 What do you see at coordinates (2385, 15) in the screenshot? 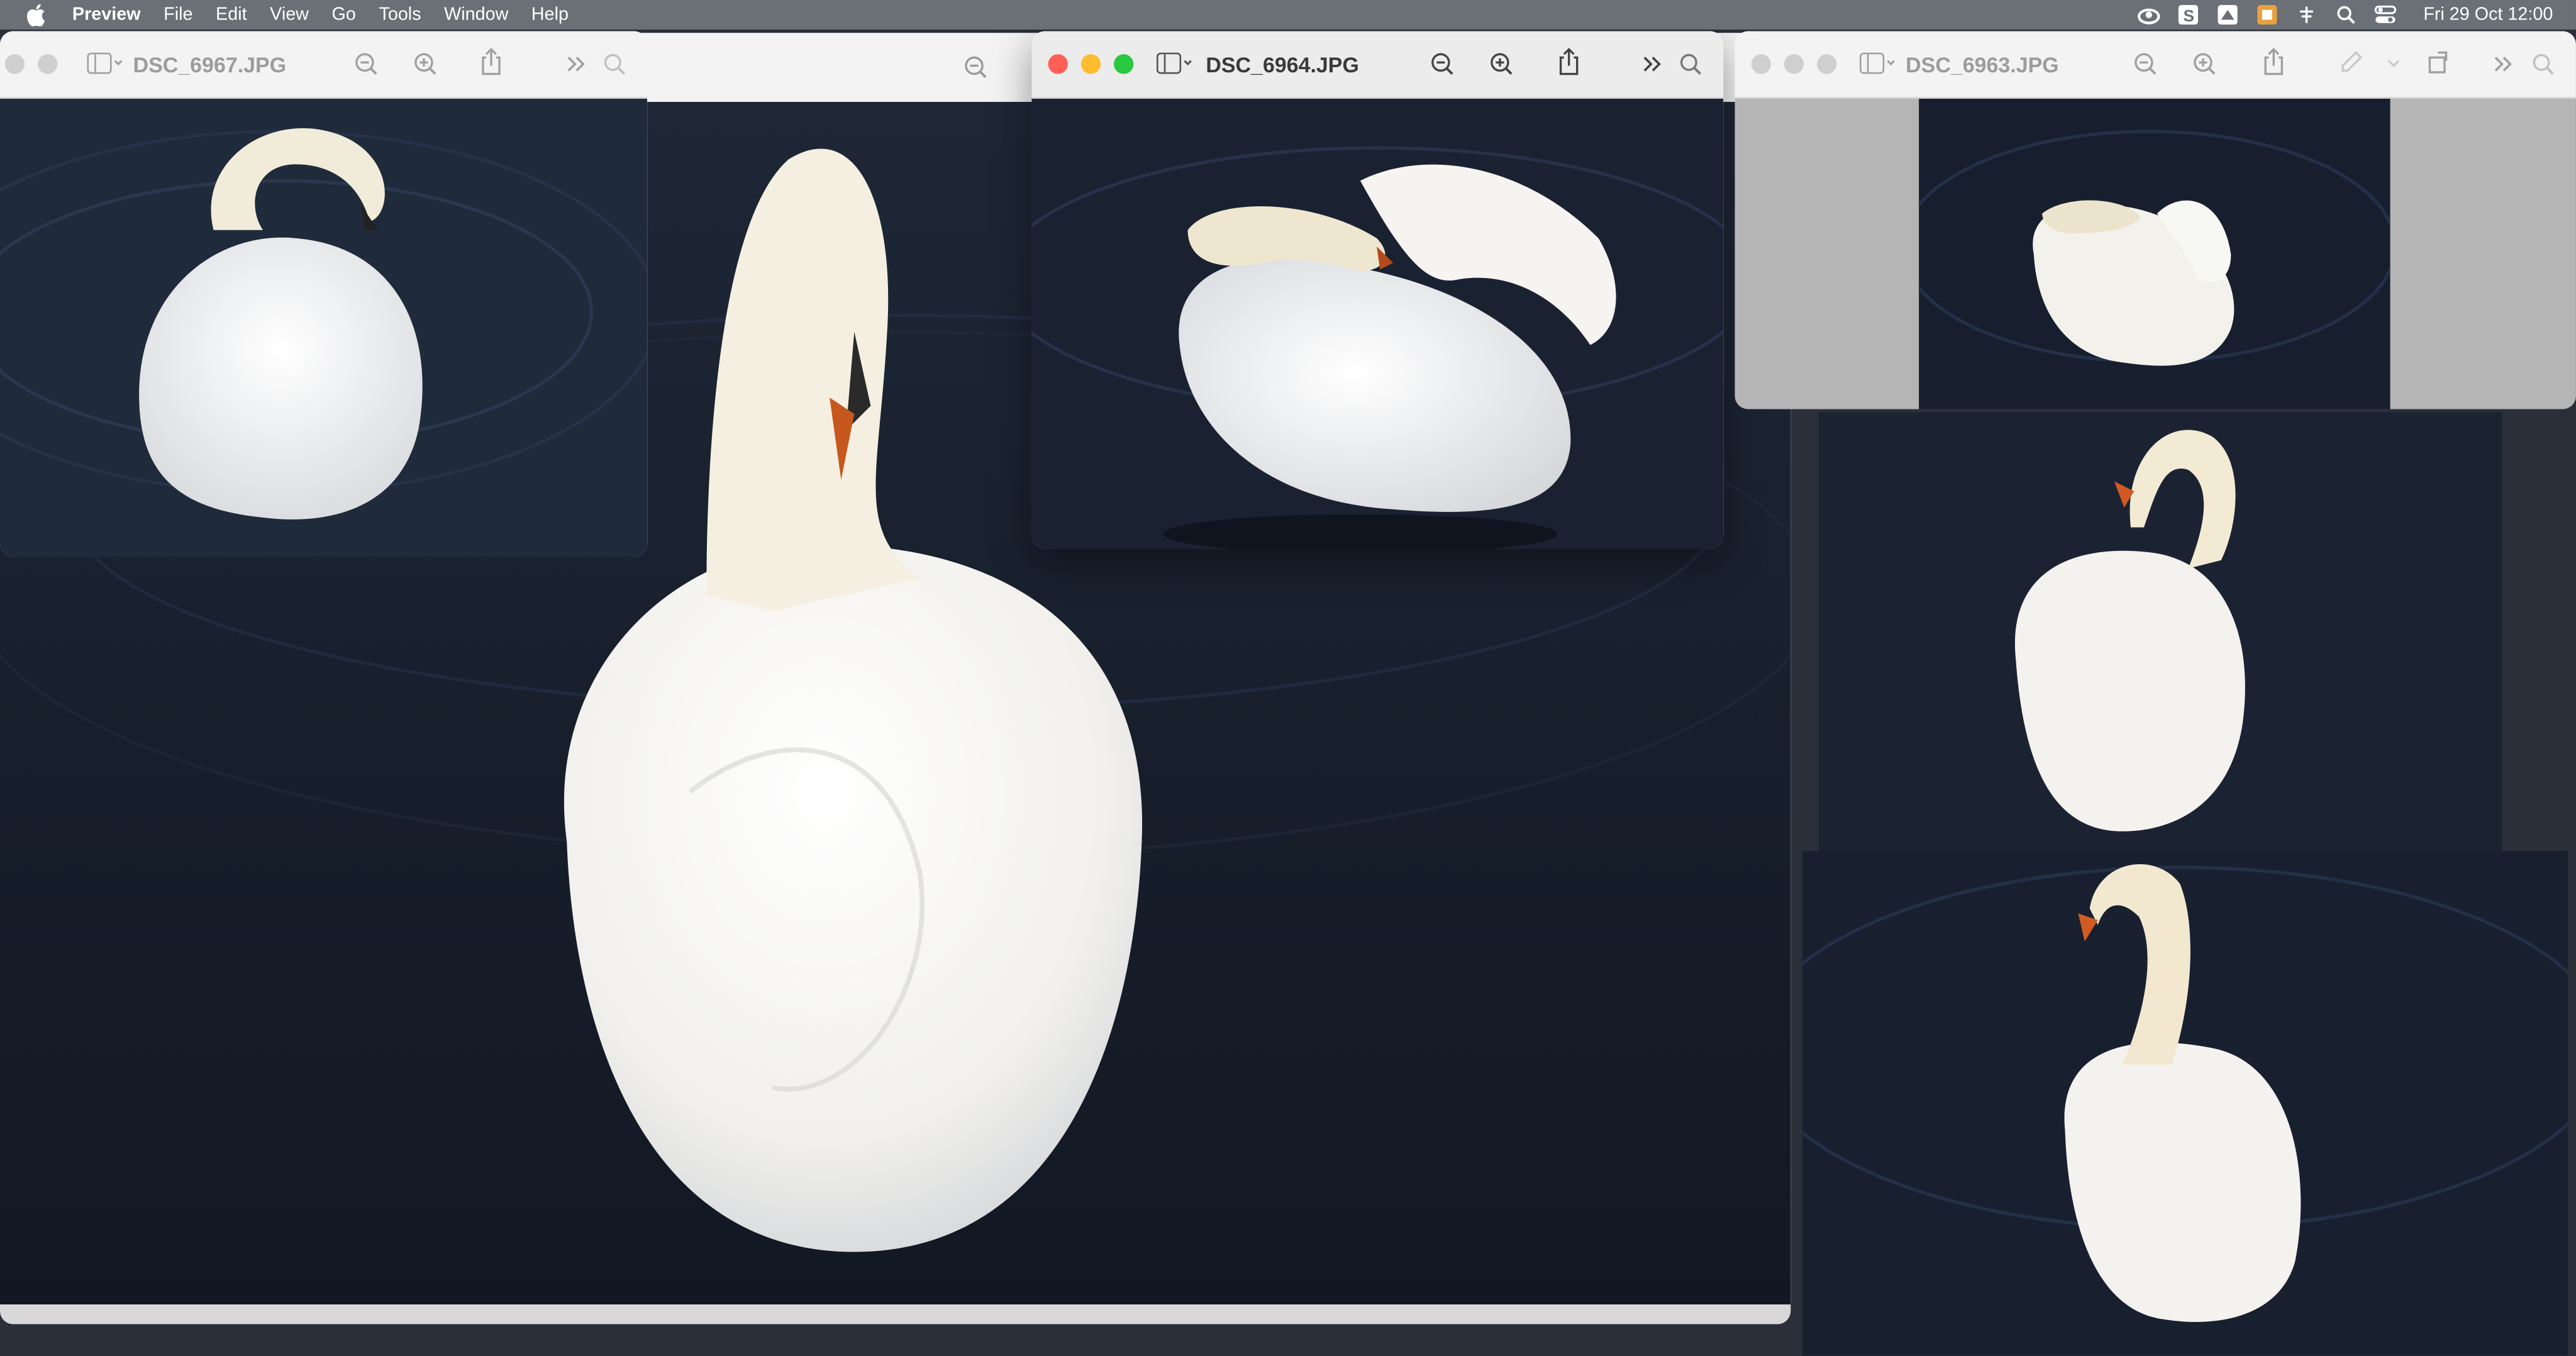
I see `control-center-icon` at bounding box center [2385, 15].